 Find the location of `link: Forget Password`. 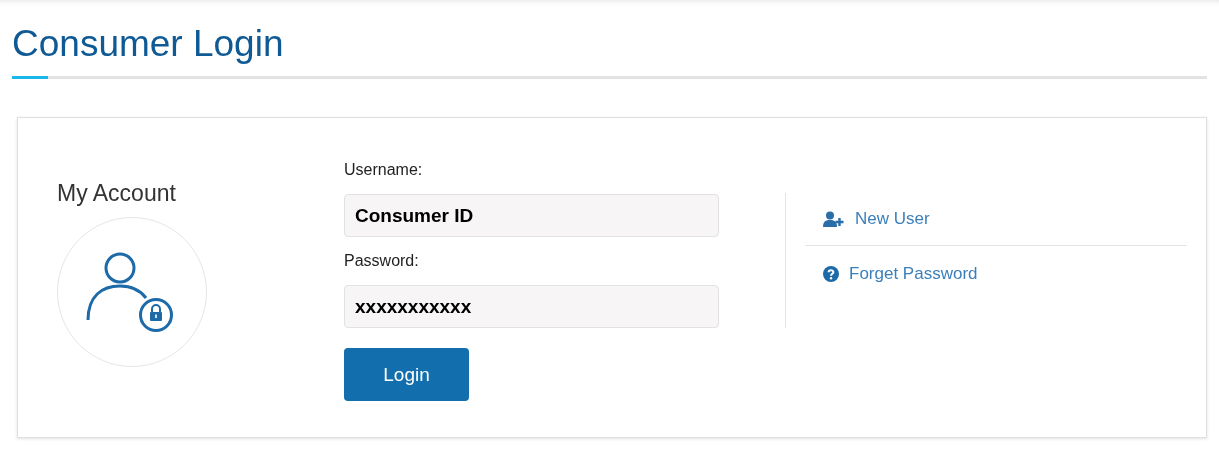

link: Forget Password is located at coordinates (913, 274).